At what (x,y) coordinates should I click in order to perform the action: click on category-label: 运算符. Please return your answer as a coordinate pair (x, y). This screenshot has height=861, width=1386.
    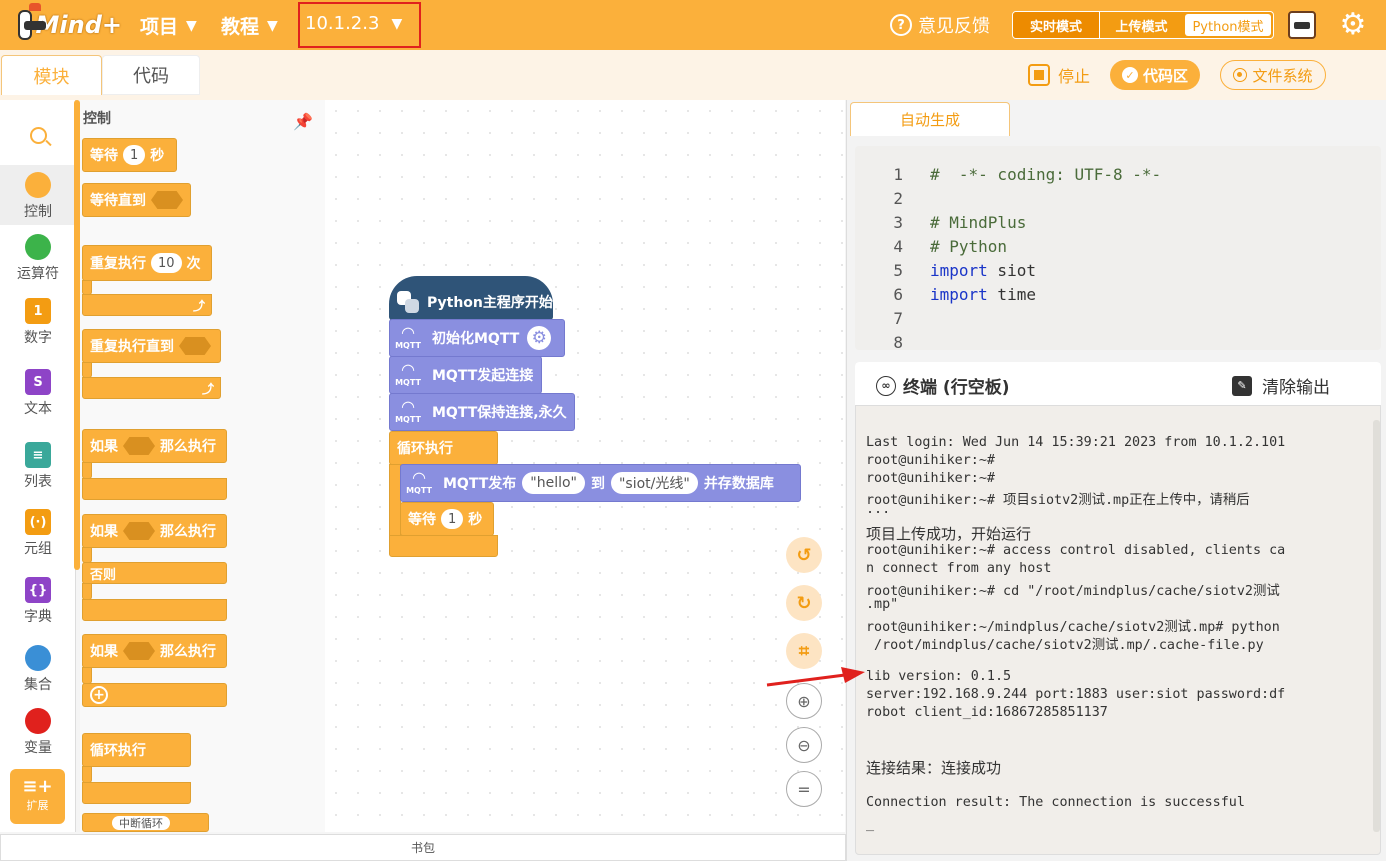
    Looking at the image, I should click on (38, 274).